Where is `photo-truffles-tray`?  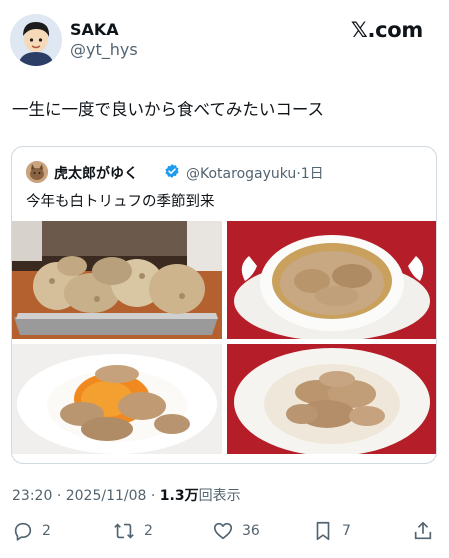
photo-truffles-tray is located at coordinates (117, 280).